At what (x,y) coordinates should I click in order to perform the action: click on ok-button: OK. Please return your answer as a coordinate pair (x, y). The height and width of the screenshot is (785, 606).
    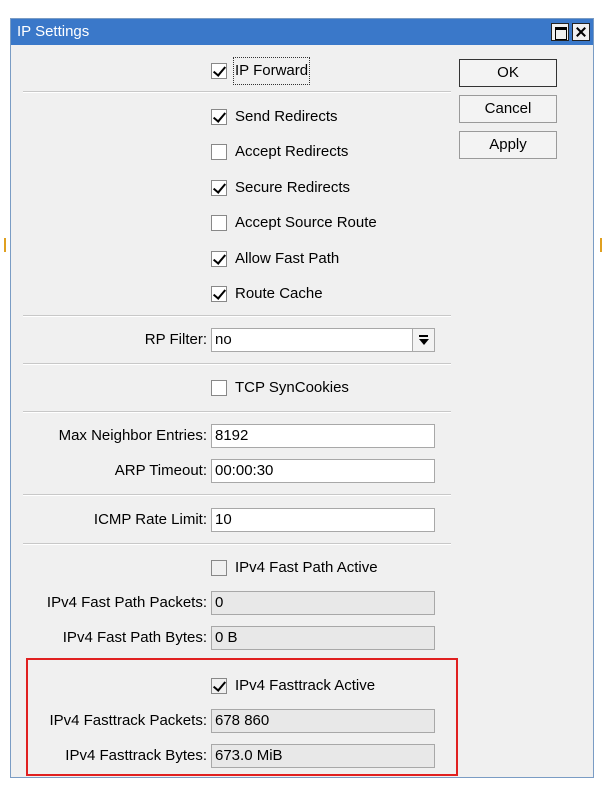
    Looking at the image, I should click on (508, 73).